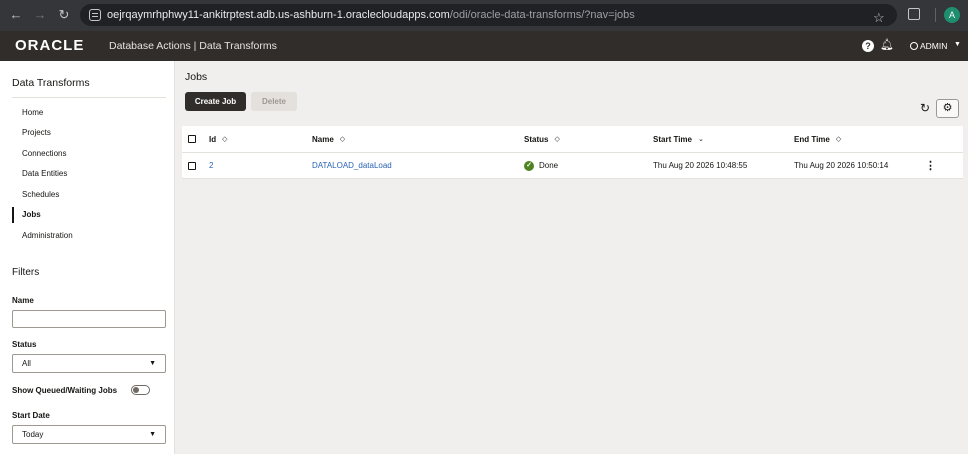  I want to click on start-date-select: Today ▼, so click(89, 434).